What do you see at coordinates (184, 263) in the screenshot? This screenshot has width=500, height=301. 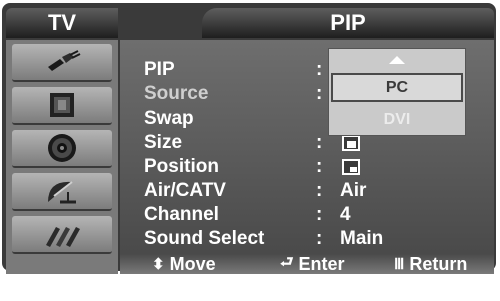 I see `move-hint: ⬍ Move` at bounding box center [184, 263].